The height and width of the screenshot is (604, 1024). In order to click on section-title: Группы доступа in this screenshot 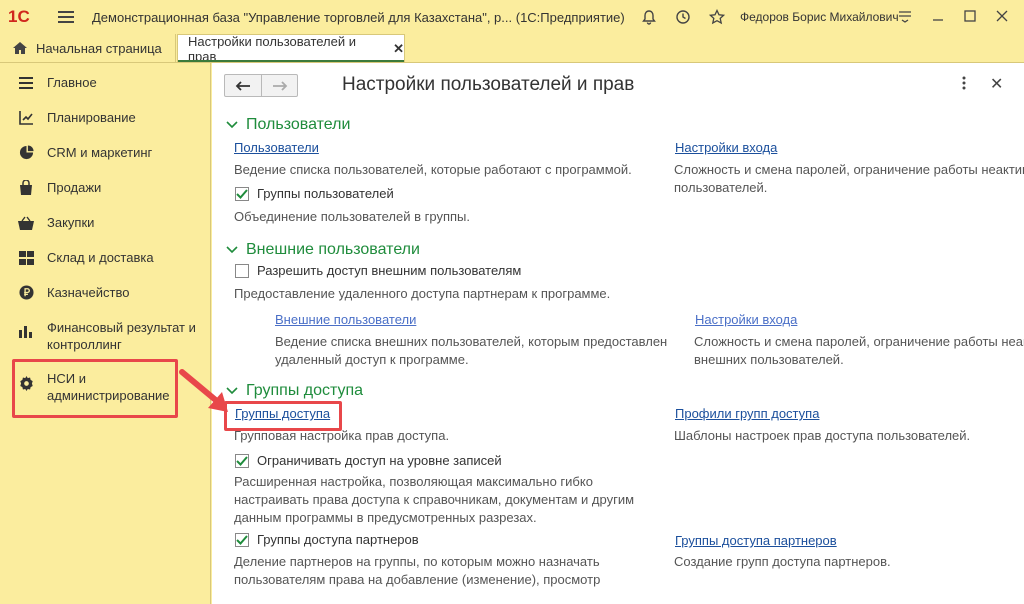, I will do `click(305, 390)`.